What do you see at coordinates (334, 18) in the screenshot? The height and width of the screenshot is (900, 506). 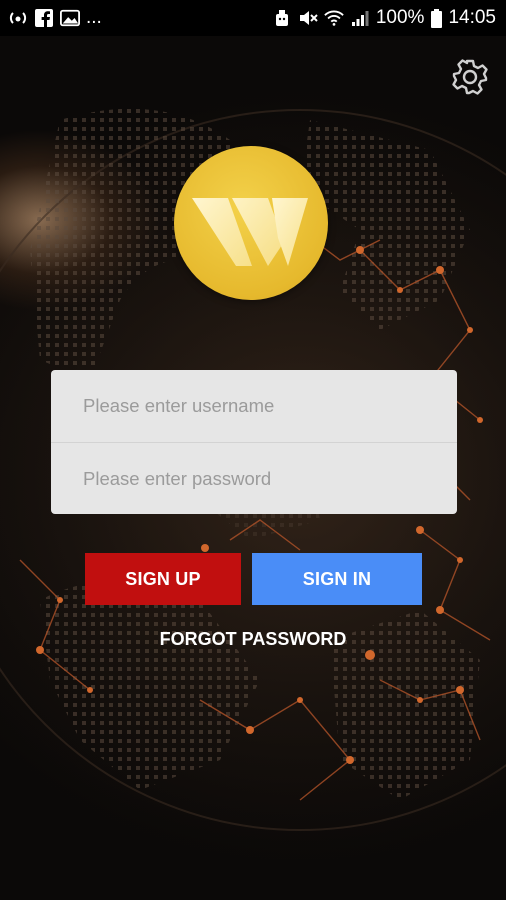 I see `wifi-icon` at bounding box center [334, 18].